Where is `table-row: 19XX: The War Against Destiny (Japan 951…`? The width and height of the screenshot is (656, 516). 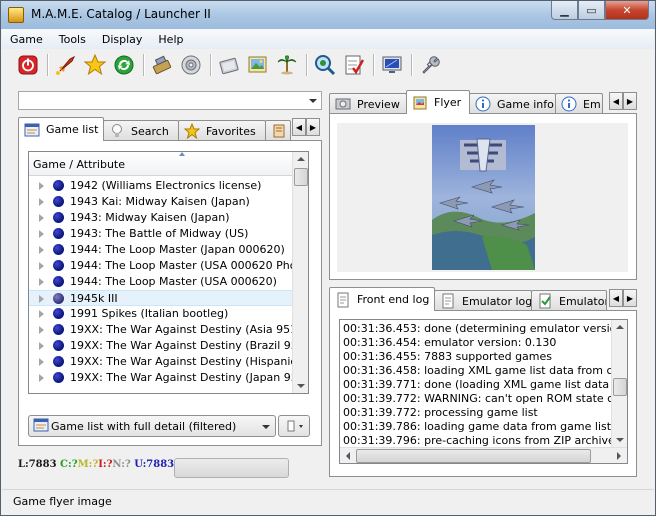 table-row: 19XX: The War Against Destiny (Japan 951… is located at coordinates (161, 378).